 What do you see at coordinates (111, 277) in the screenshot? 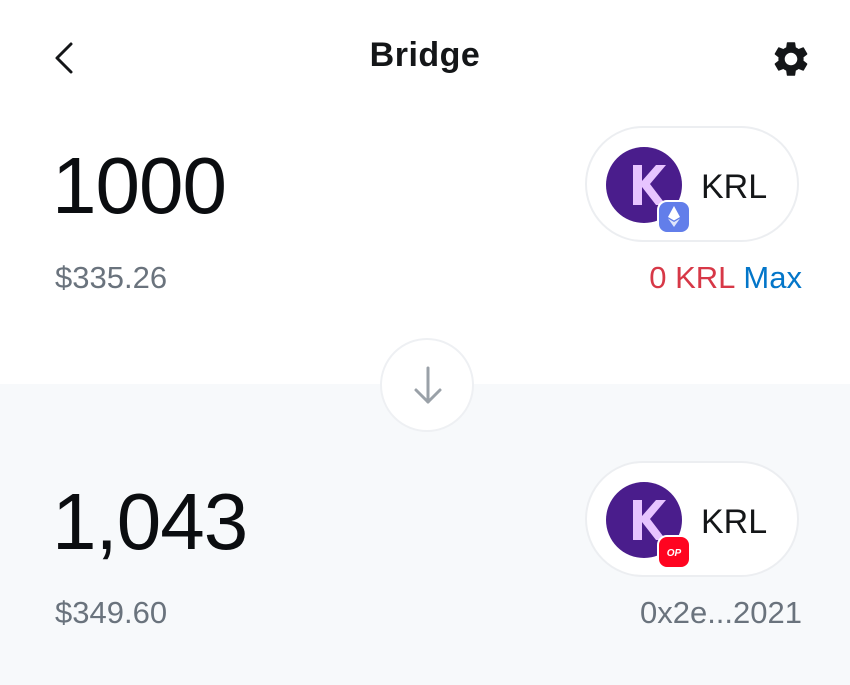
I see `source-fiat-value: $335.26` at bounding box center [111, 277].